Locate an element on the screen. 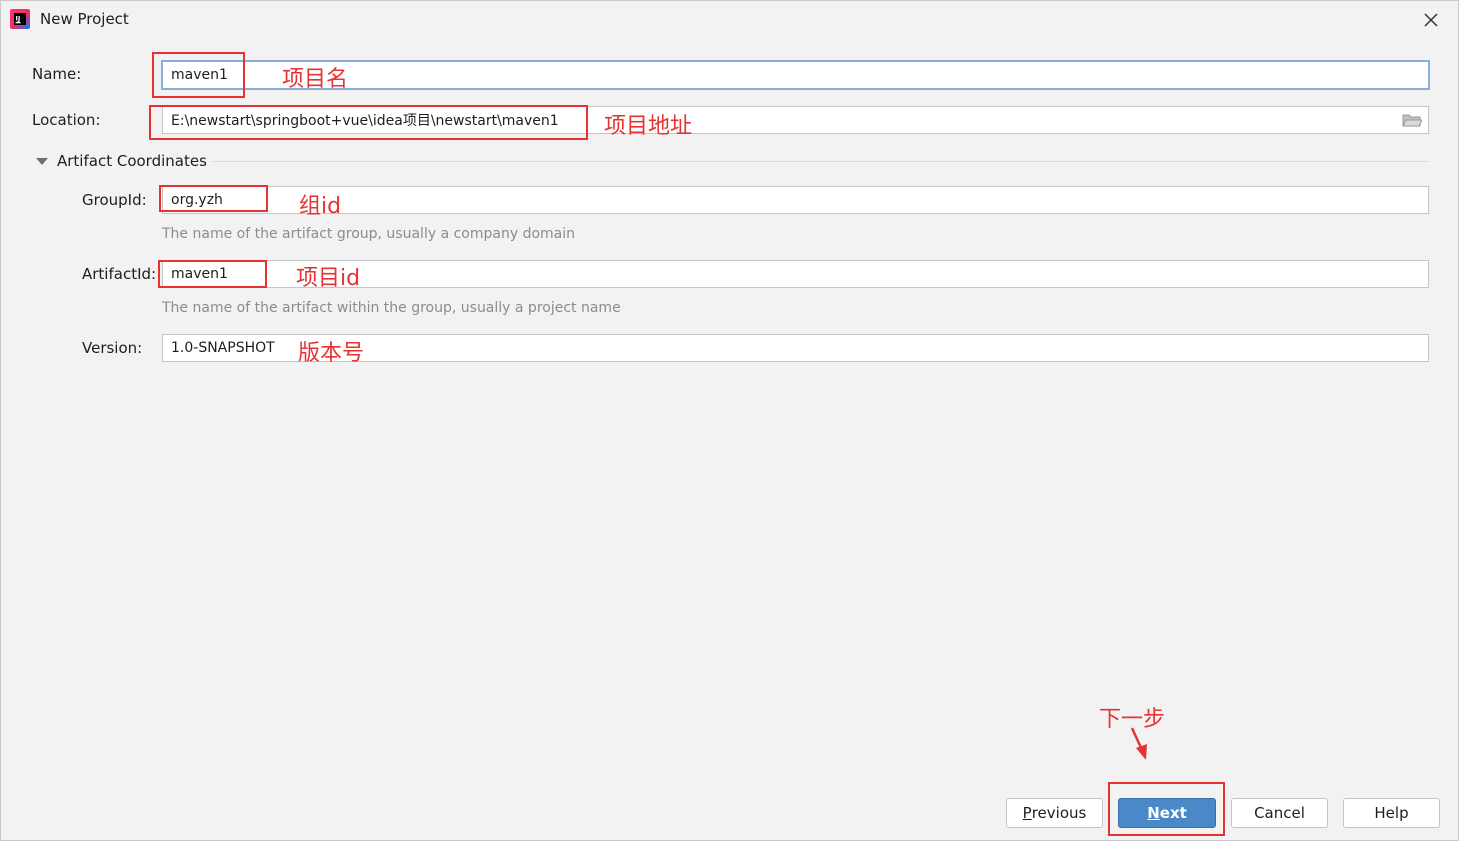 The image size is (1459, 841). window-title: New Project is located at coordinates (84, 19).